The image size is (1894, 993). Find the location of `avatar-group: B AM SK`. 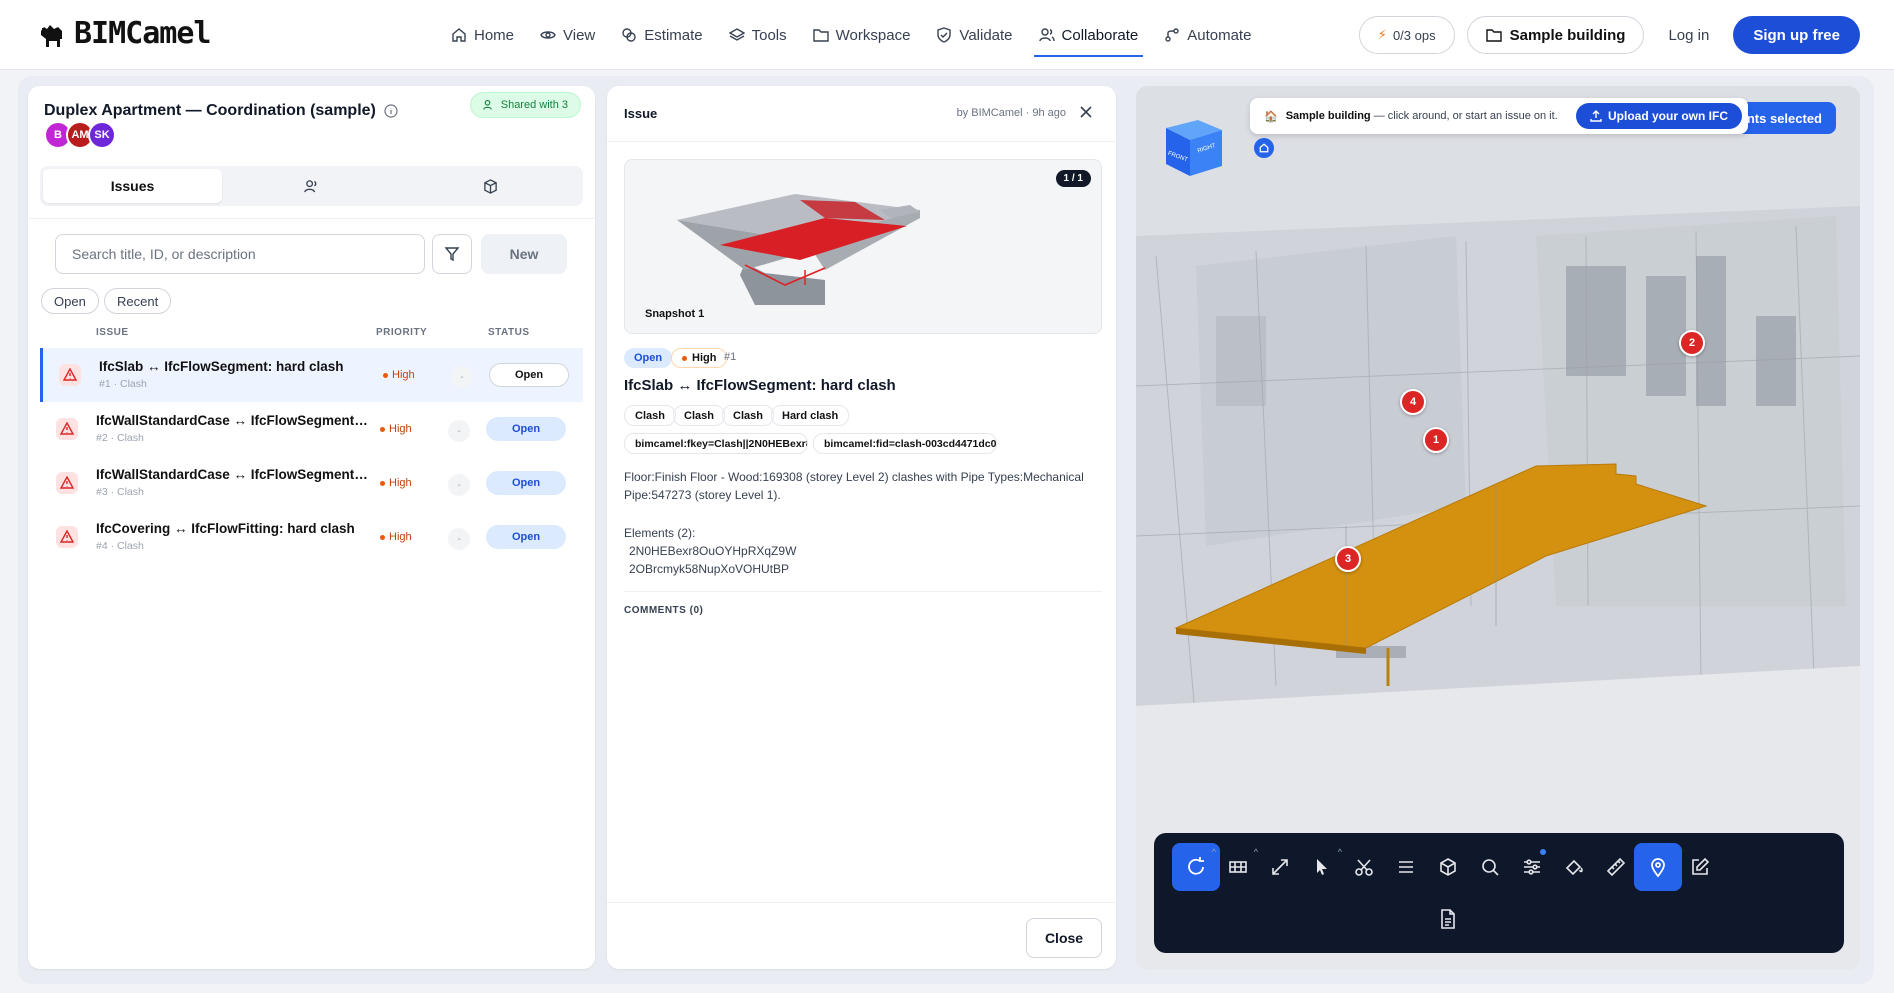

avatar-group: B AM SK is located at coordinates (80, 135).